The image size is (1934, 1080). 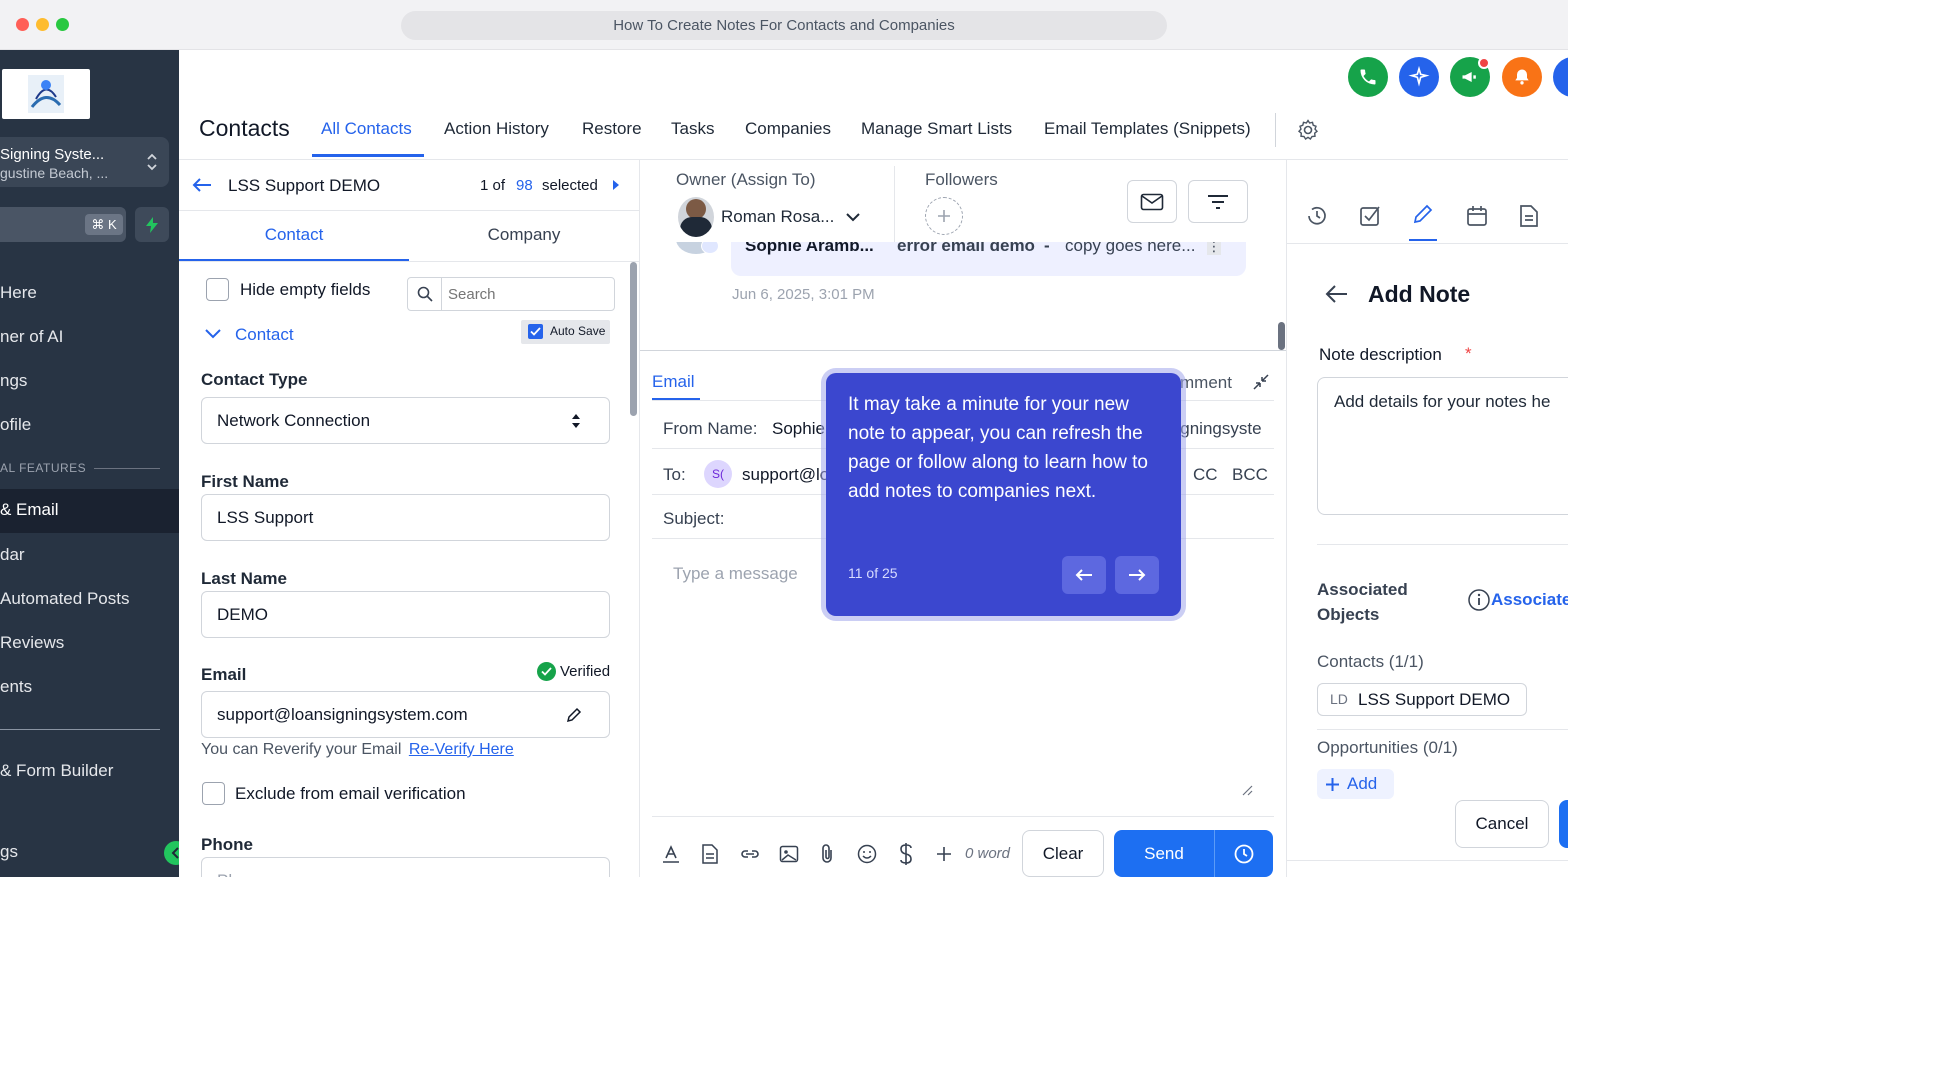 What do you see at coordinates (616, 185) in the screenshot?
I see `next-contact-icon` at bounding box center [616, 185].